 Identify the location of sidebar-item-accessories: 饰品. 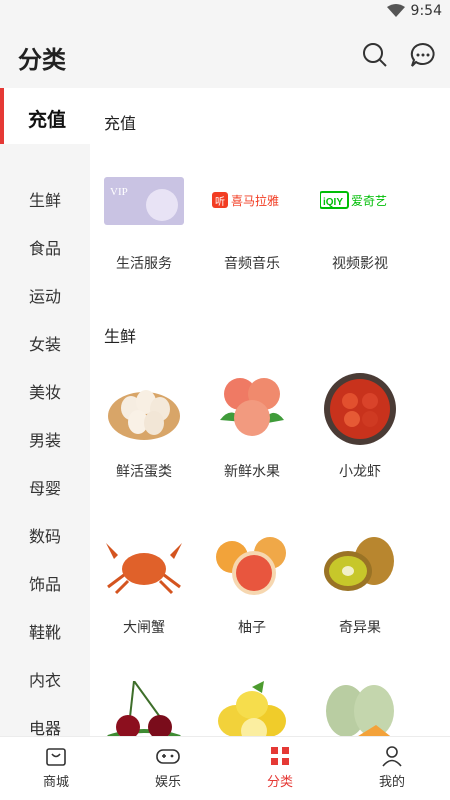
(45, 585).